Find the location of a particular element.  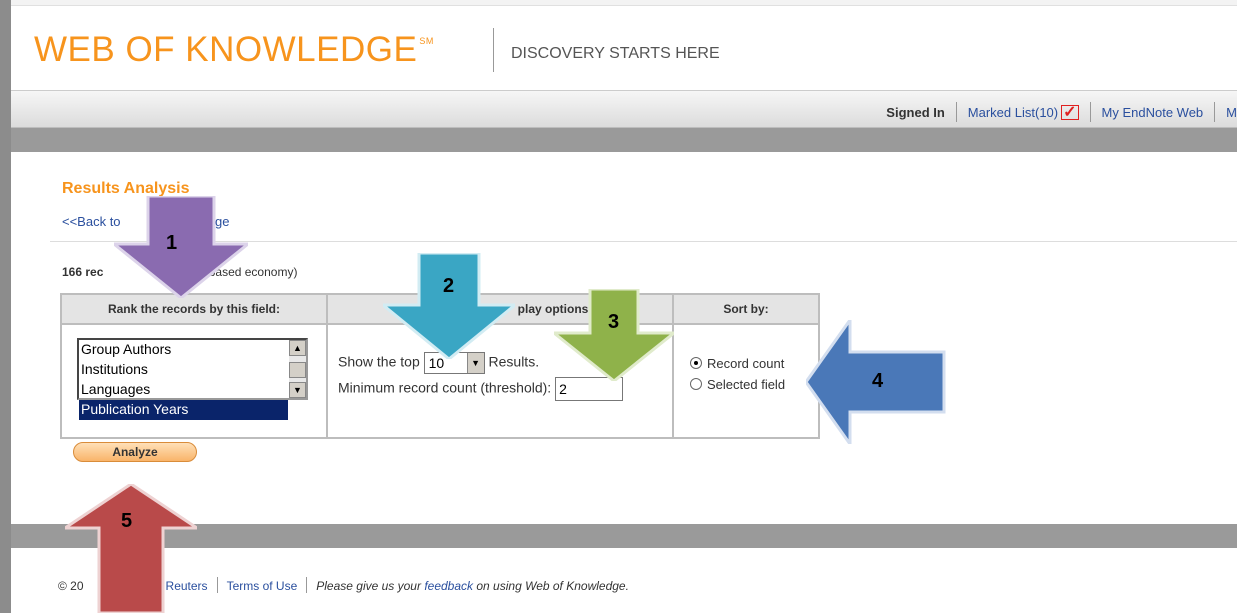

sort-selected-field-option: Selected field is located at coordinates (737, 384).